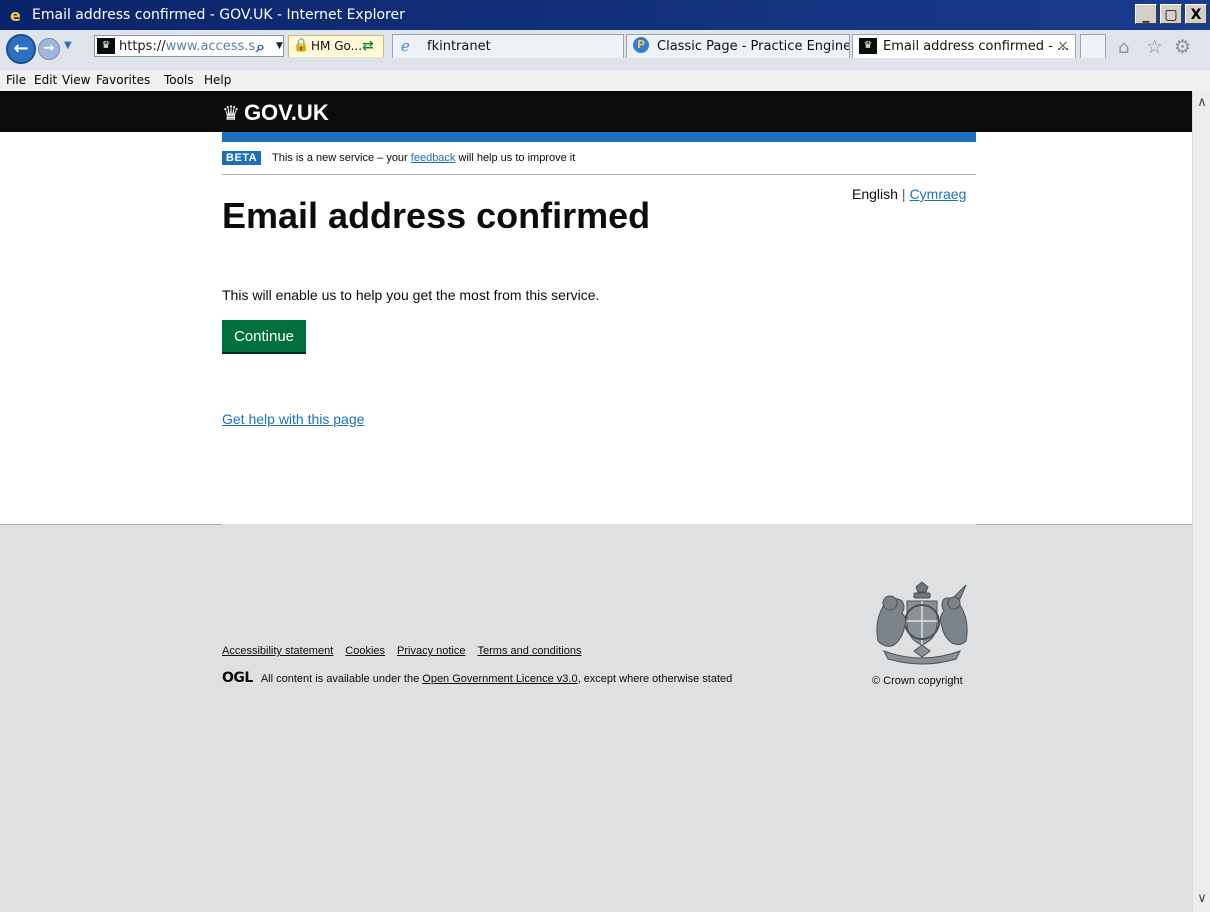 The width and height of the screenshot is (1210, 912). Describe the element at coordinates (599, 137) in the screenshot. I see `header-blue-border` at that location.